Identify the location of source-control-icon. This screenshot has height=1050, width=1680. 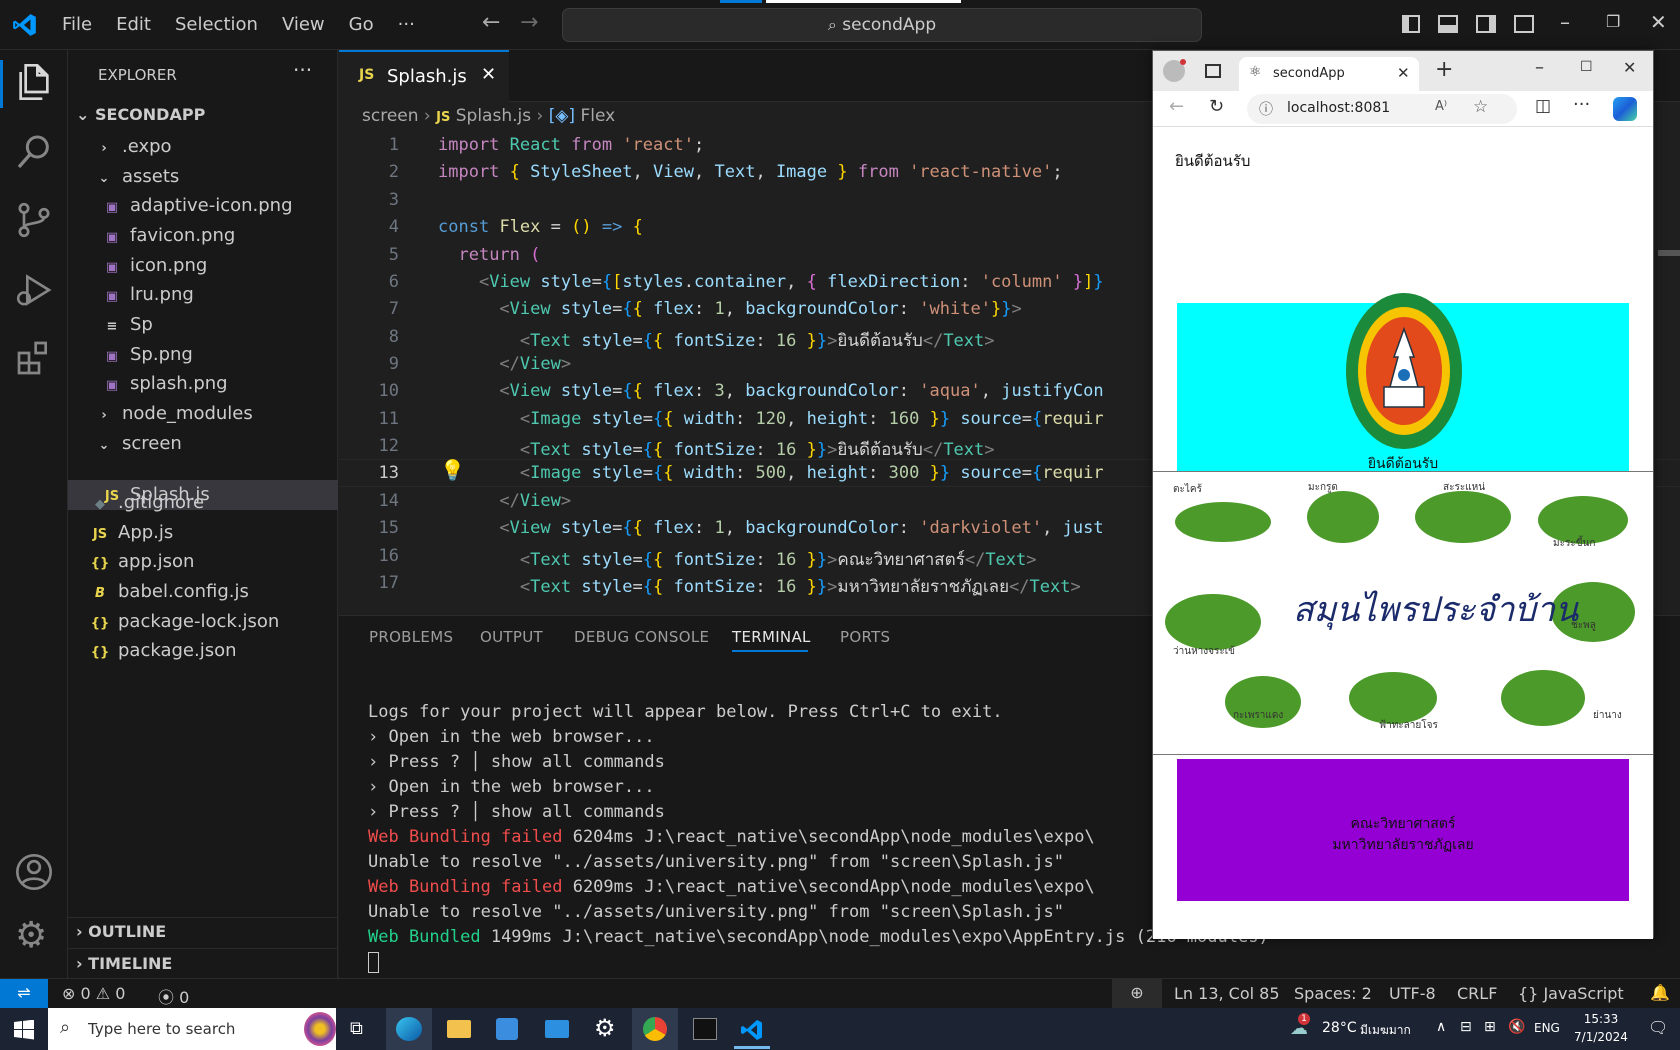
(34, 220).